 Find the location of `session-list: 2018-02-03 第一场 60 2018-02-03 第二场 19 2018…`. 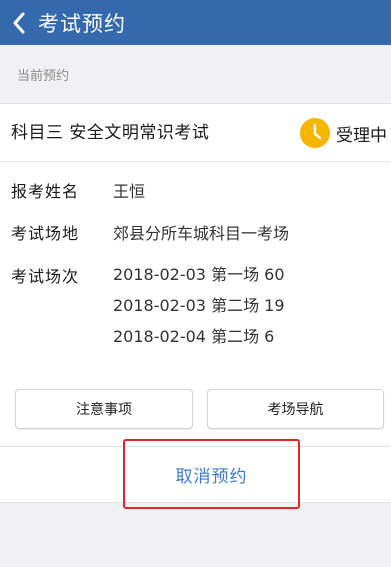

session-list: 2018-02-03 第一场 60 2018-02-03 第二场 19 2018… is located at coordinates (199, 309).